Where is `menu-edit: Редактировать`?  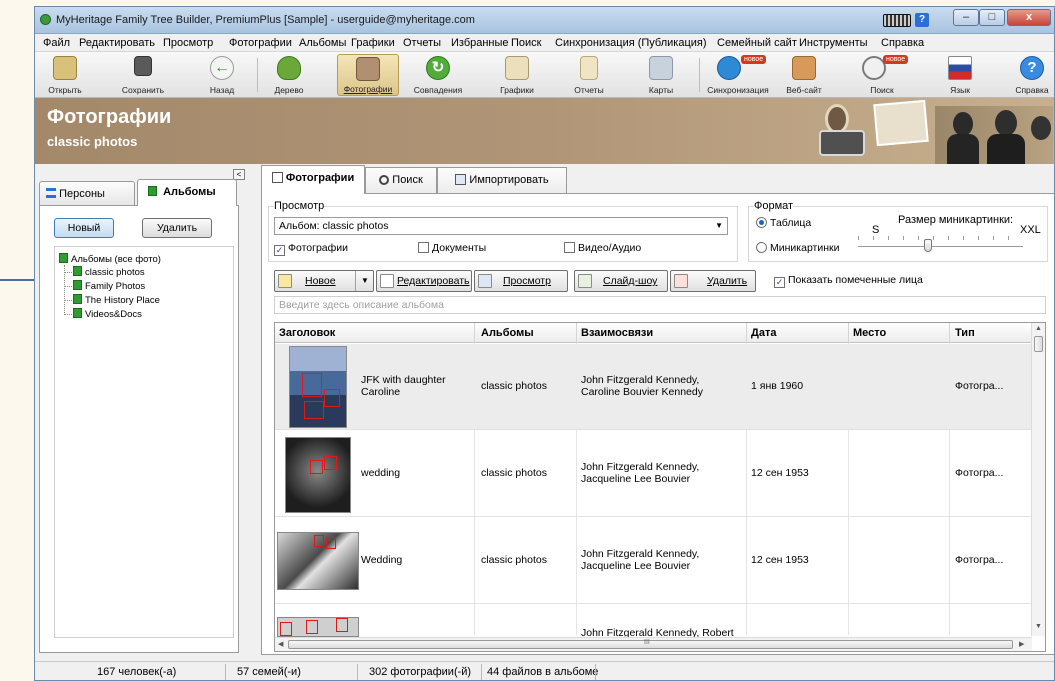 menu-edit: Редактировать is located at coordinates (117, 43).